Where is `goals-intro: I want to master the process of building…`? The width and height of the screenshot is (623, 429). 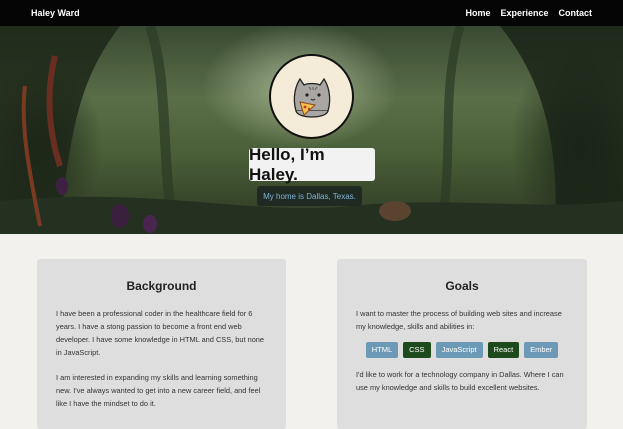 goals-intro: I want to master the process of building… is located at coordinates (459, 320).